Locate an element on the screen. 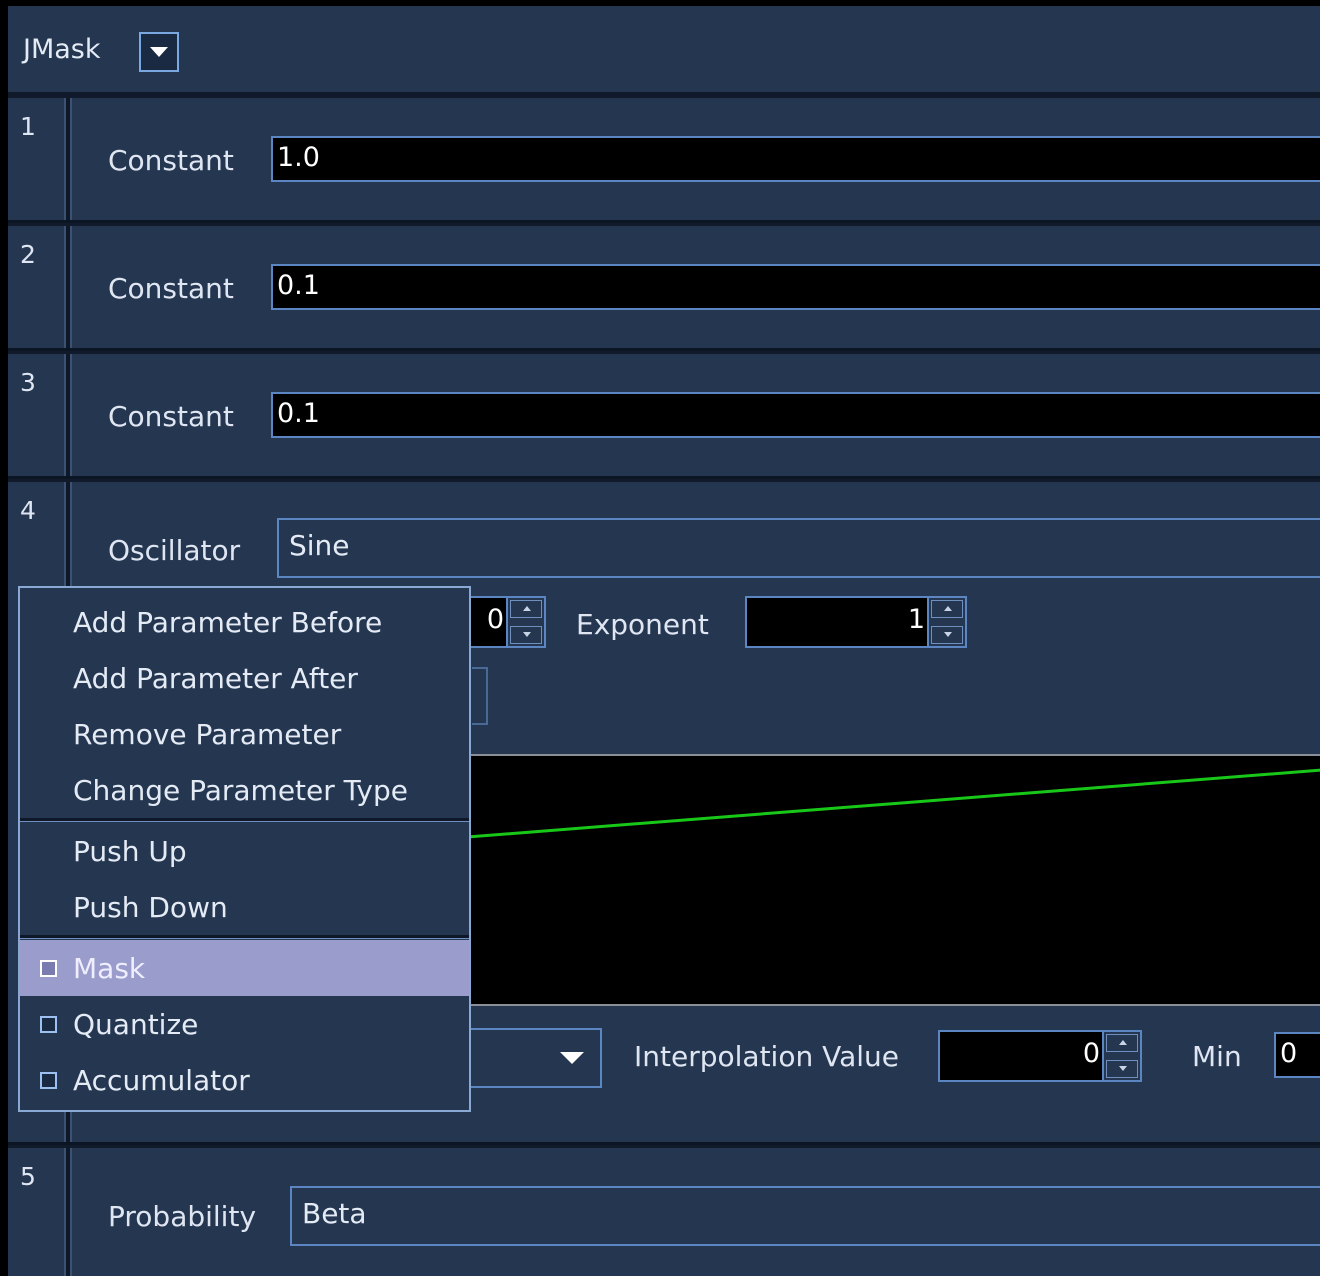  menu-item-remove-parameter: Remove Parameter is located at coordinates (244, 734).